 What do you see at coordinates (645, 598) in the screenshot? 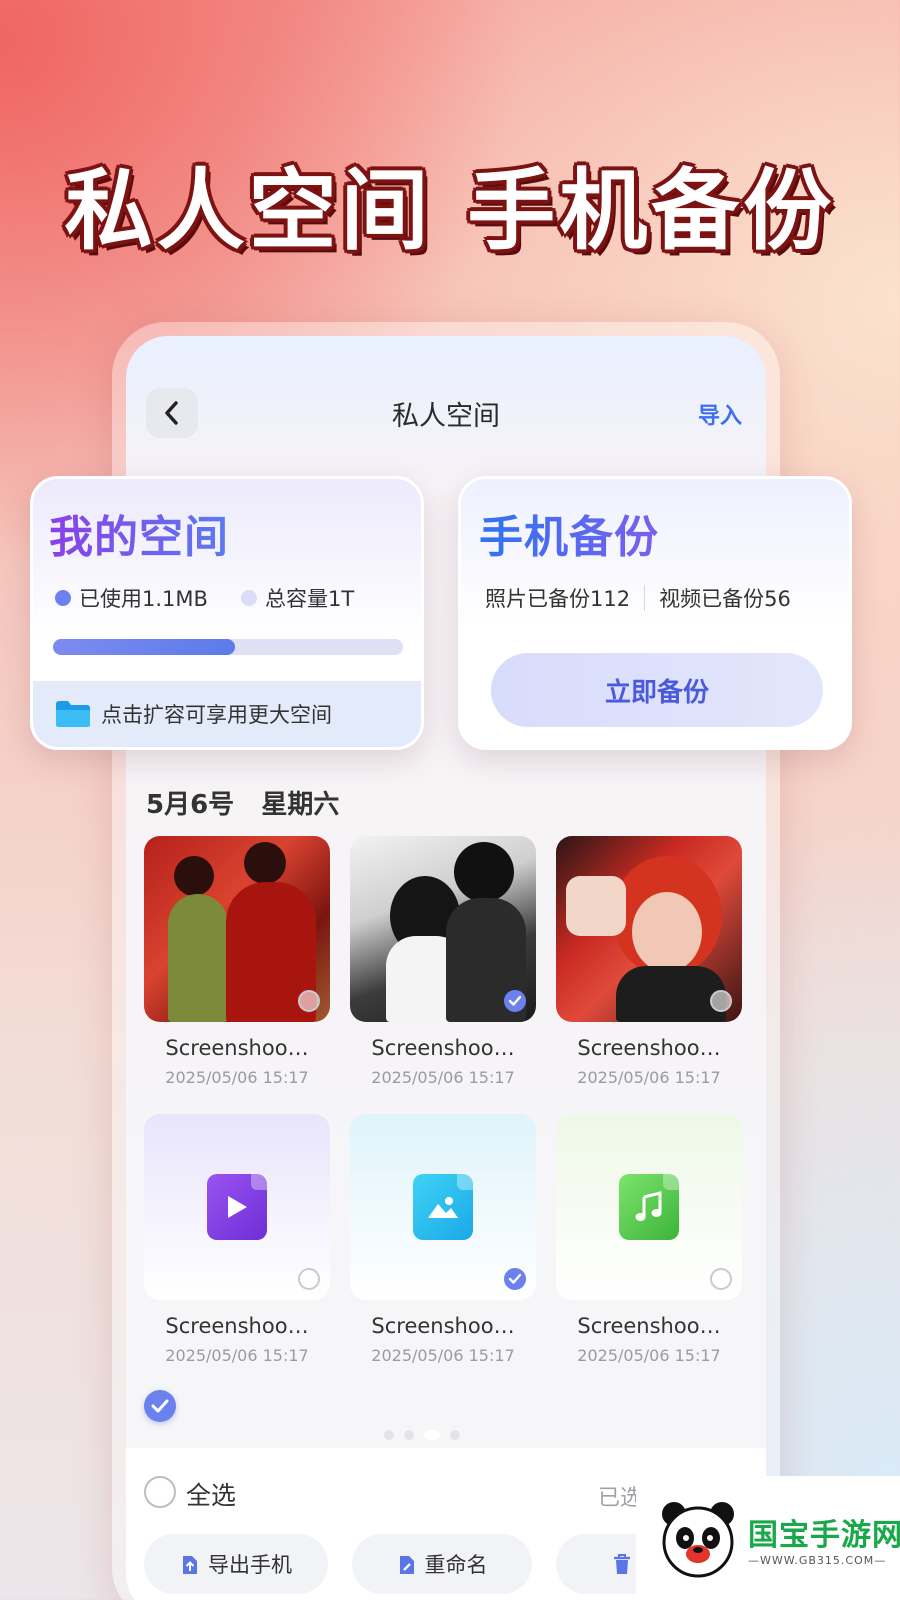
I see `stat-divider` at bounding box center [645, 598].